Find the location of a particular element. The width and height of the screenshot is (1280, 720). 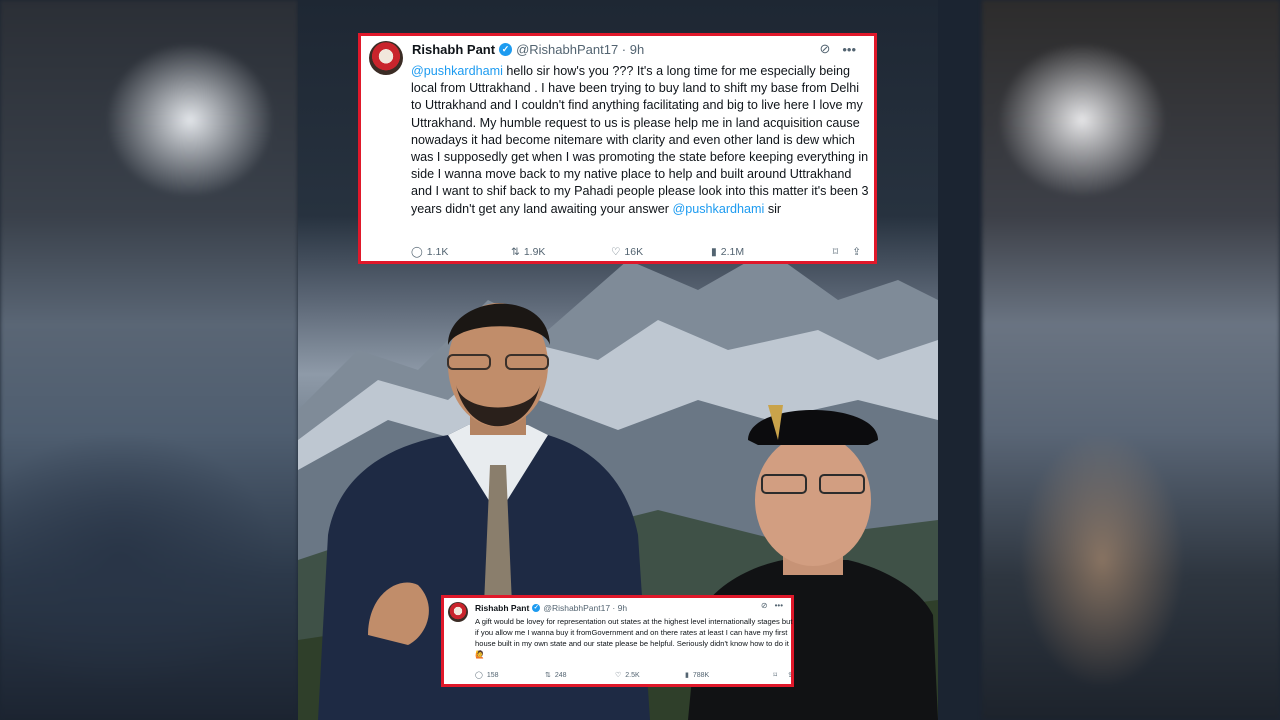

views-count: 2.1M is located at coordinates (732, 252).